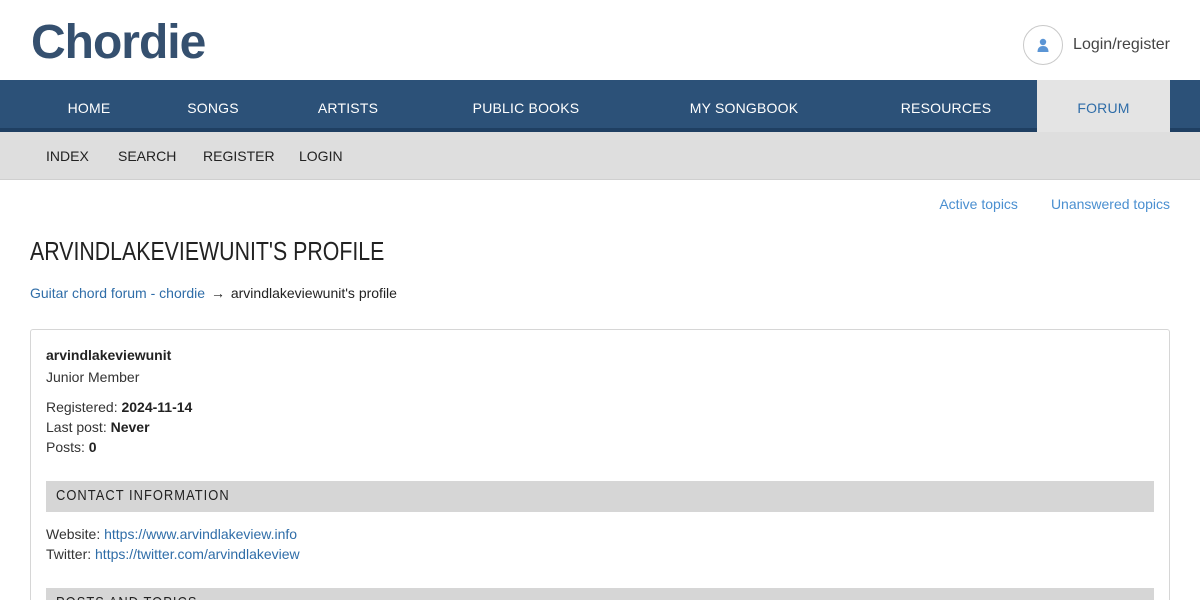 This screenshot has height=600, width=1200. Describe the element at coordinates (313, 293) in the screenshot. I see `breadcrumb-current: arvindlakeviewunit's profile` at that location.